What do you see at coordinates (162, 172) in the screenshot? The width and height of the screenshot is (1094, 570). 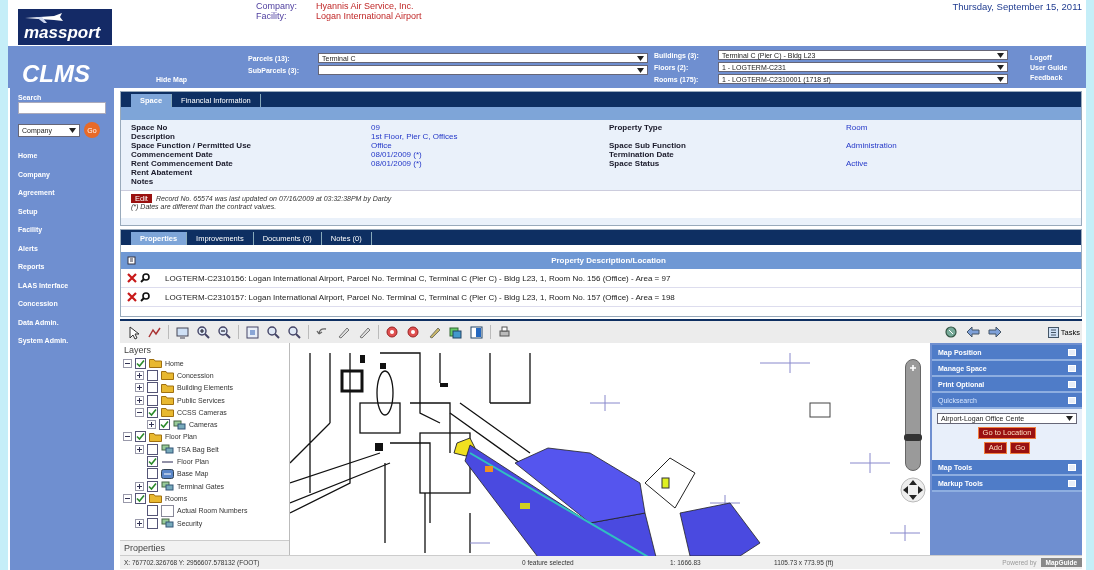 I see `field-label: Rent Abatement` at bounding box center [162, 172].